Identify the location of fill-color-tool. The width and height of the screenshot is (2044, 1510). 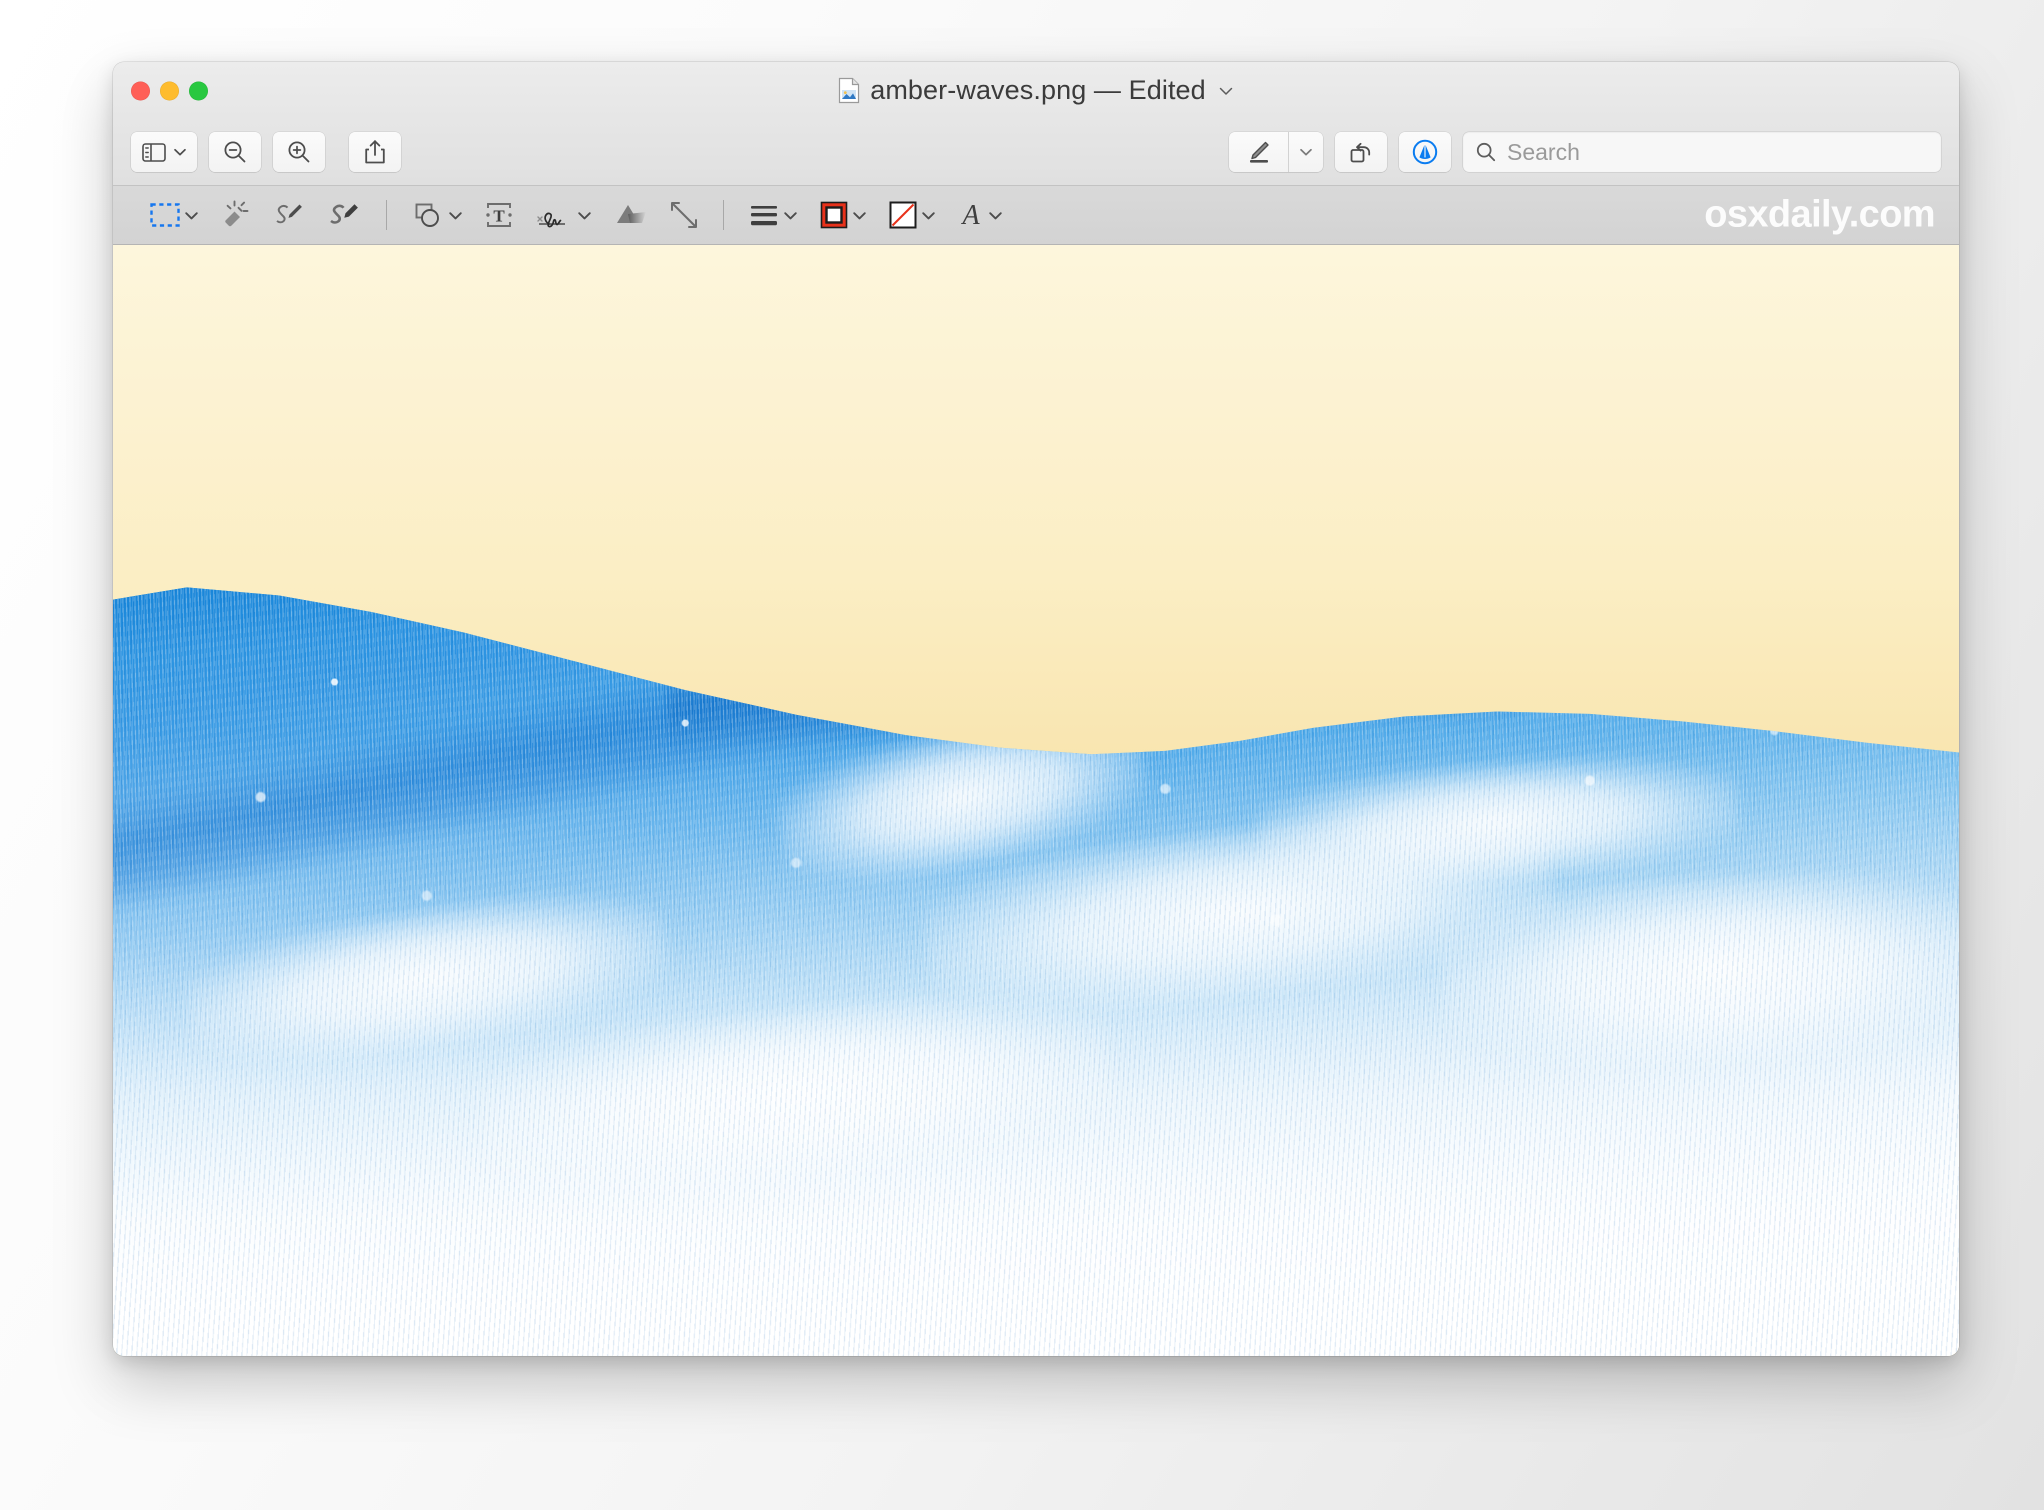
(912, 215).